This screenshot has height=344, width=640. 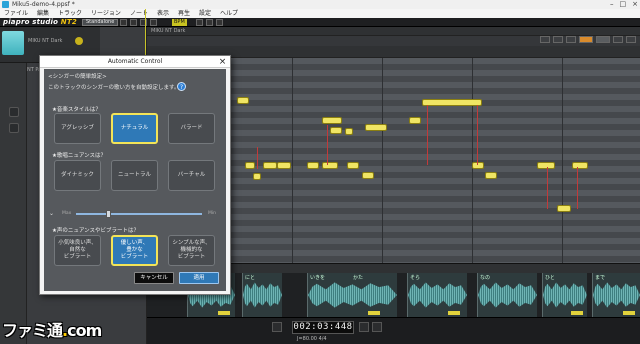 What do you see at coordinates (377, 327) in the screenshot?
I see `stop-icon` at bounding box center [377, 327].